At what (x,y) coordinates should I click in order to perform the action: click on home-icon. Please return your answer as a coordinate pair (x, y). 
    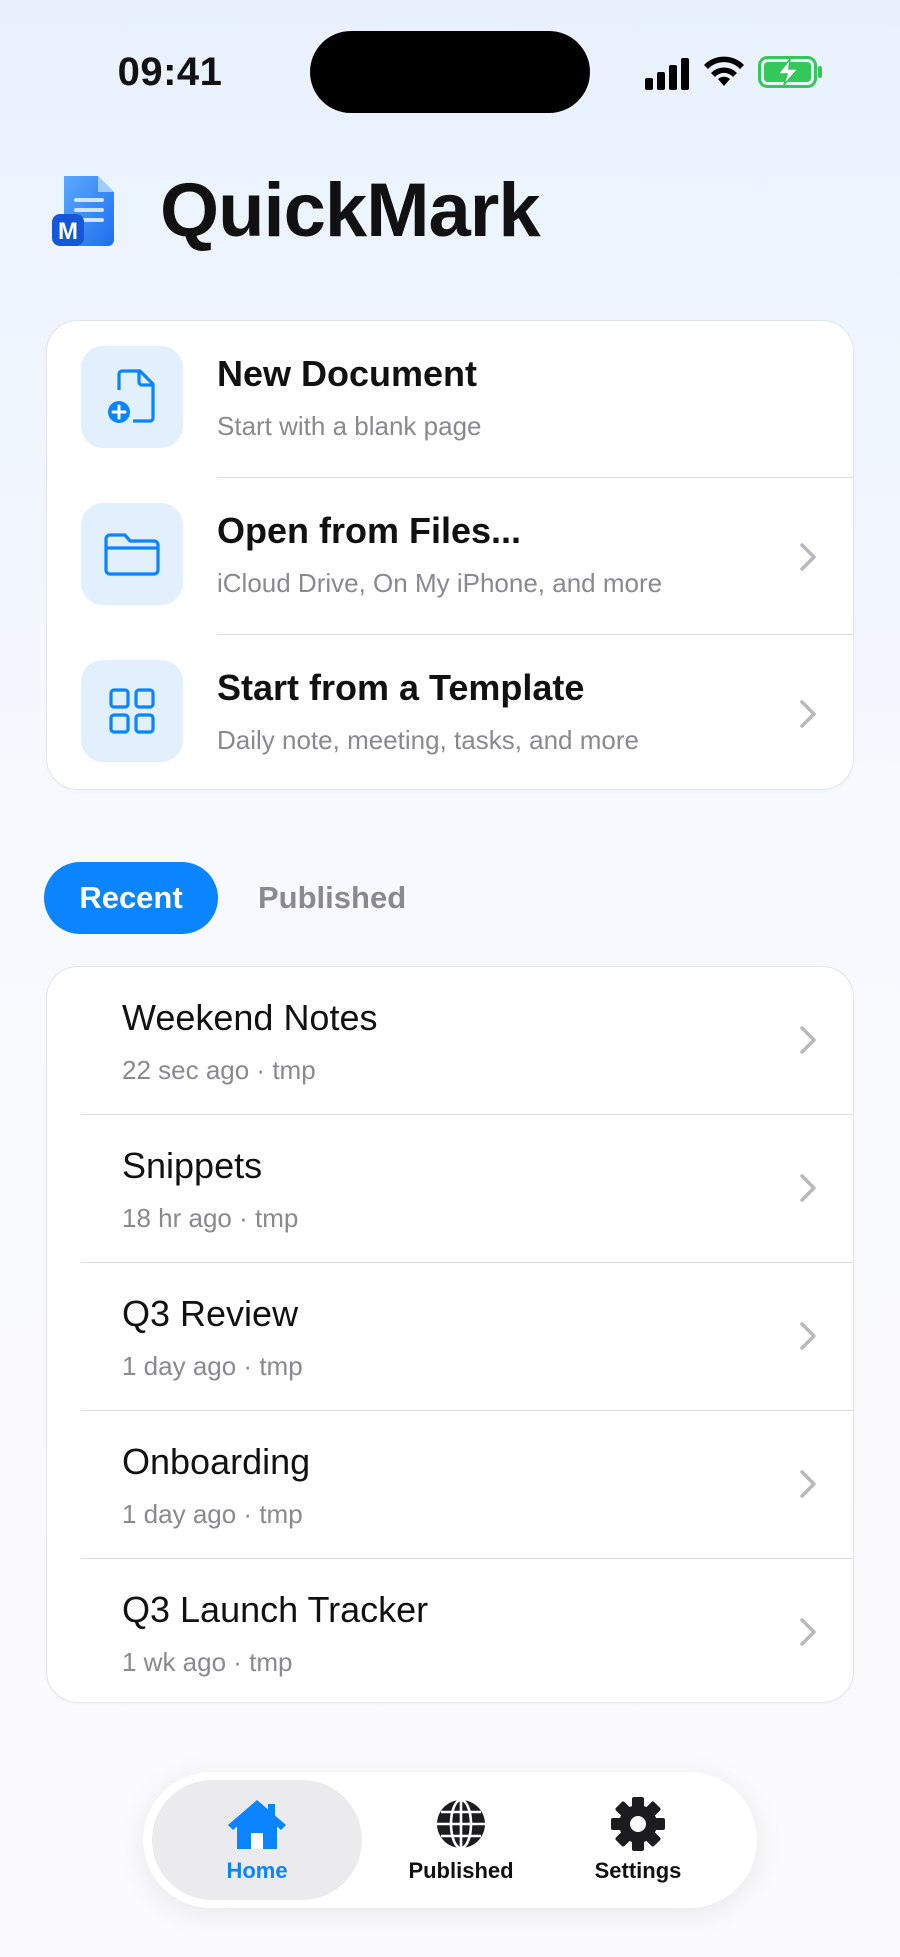
    Looking at the image, I should click on (257, 1824).